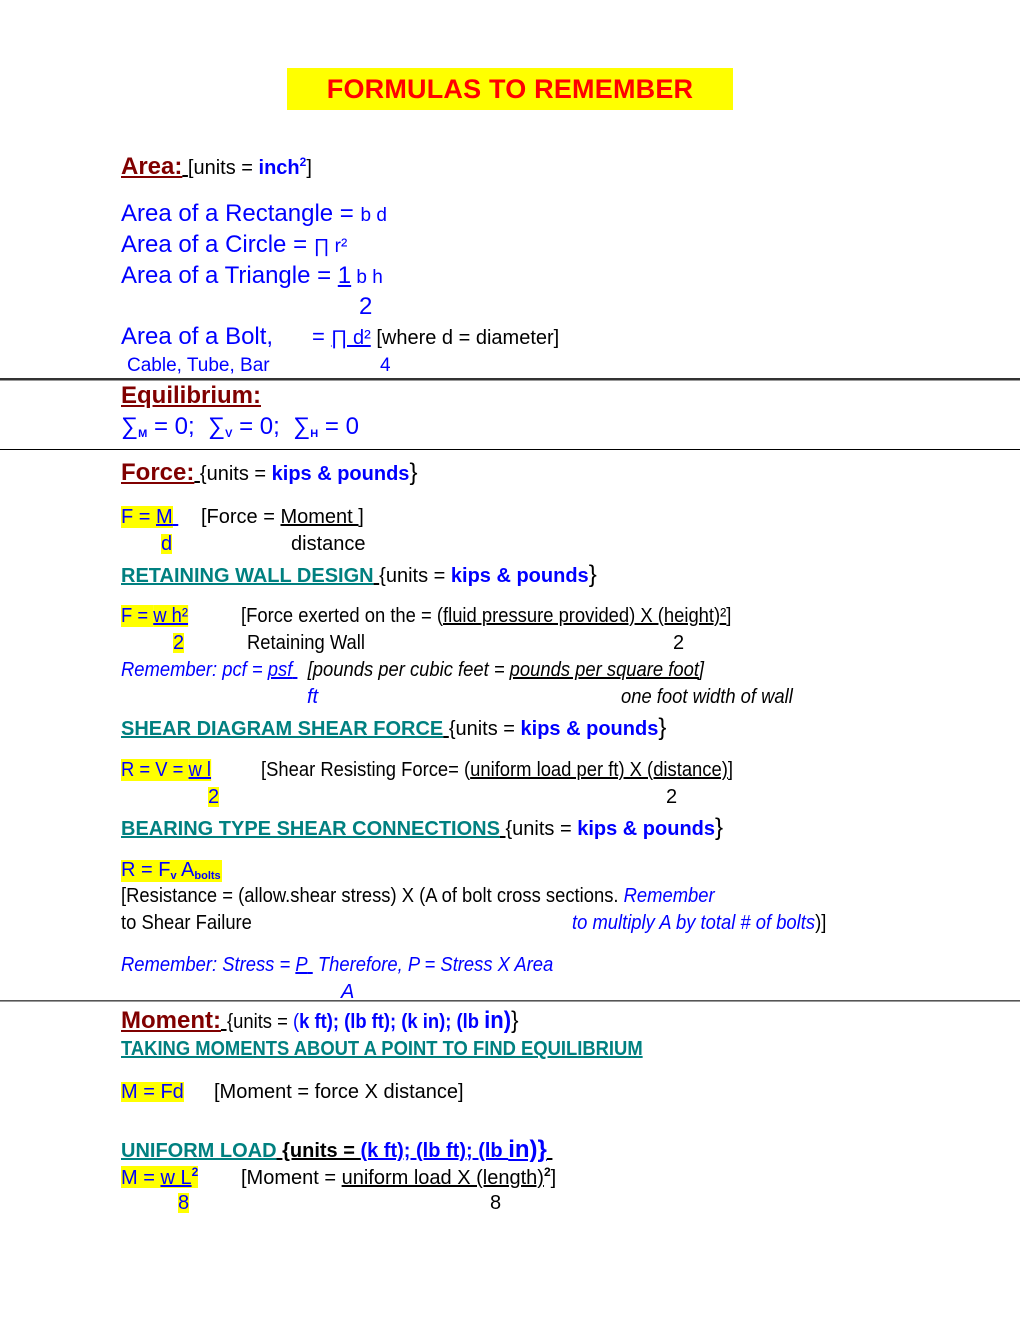 Image resolution: width=1020 pixels, height=1320 pixels. What do you see at coordinates (330, 246) in the screenshot?
I see `area-circle-formula: ∏ r²` at bounding box center [330, 246].